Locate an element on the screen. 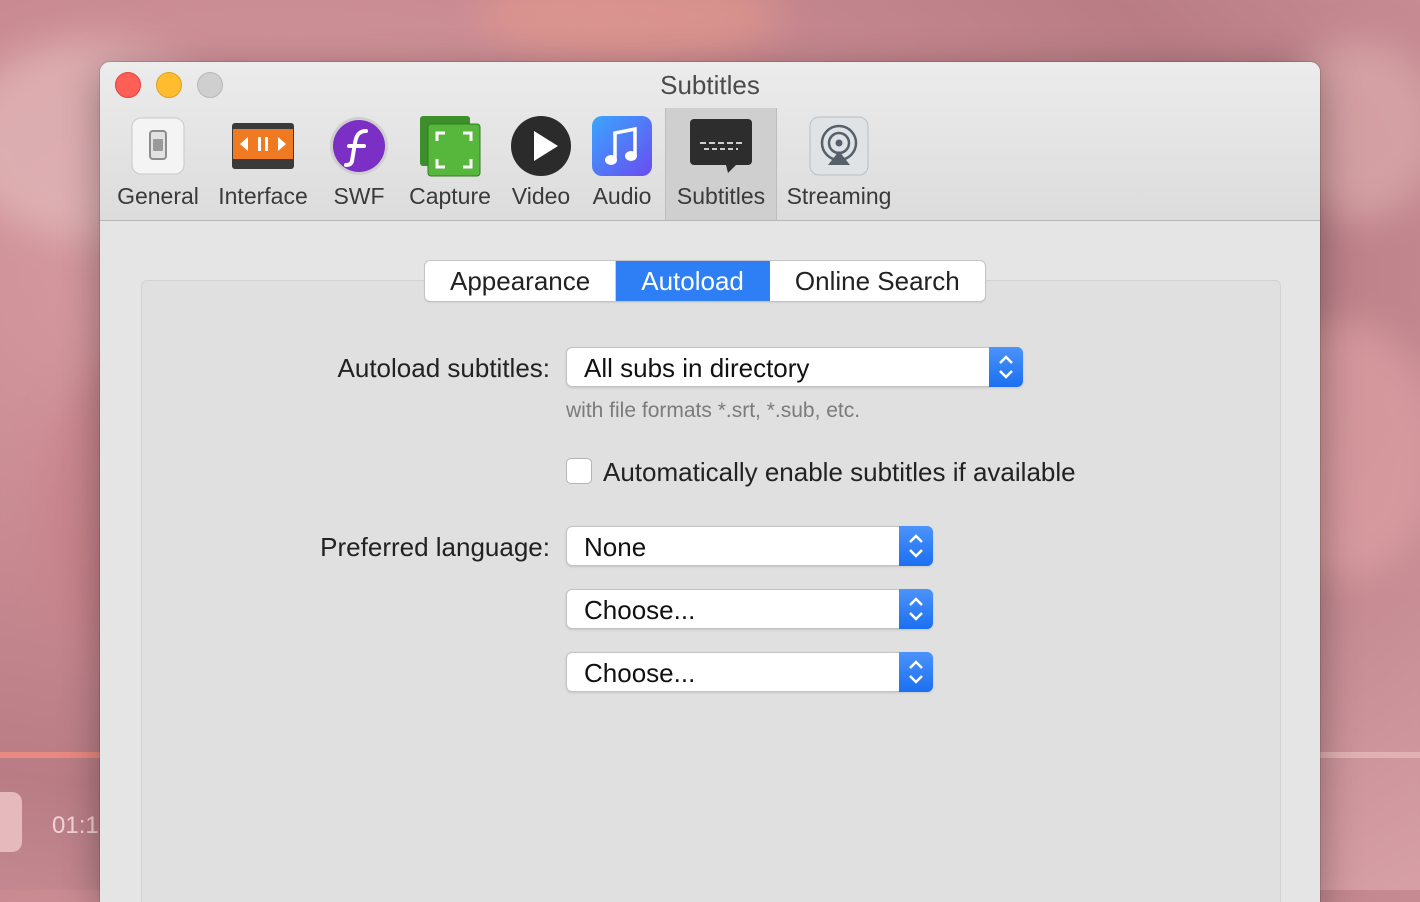 The image size is (1420, 902). toolbar-item-capture: Capture is located at coordinates (450, 164).